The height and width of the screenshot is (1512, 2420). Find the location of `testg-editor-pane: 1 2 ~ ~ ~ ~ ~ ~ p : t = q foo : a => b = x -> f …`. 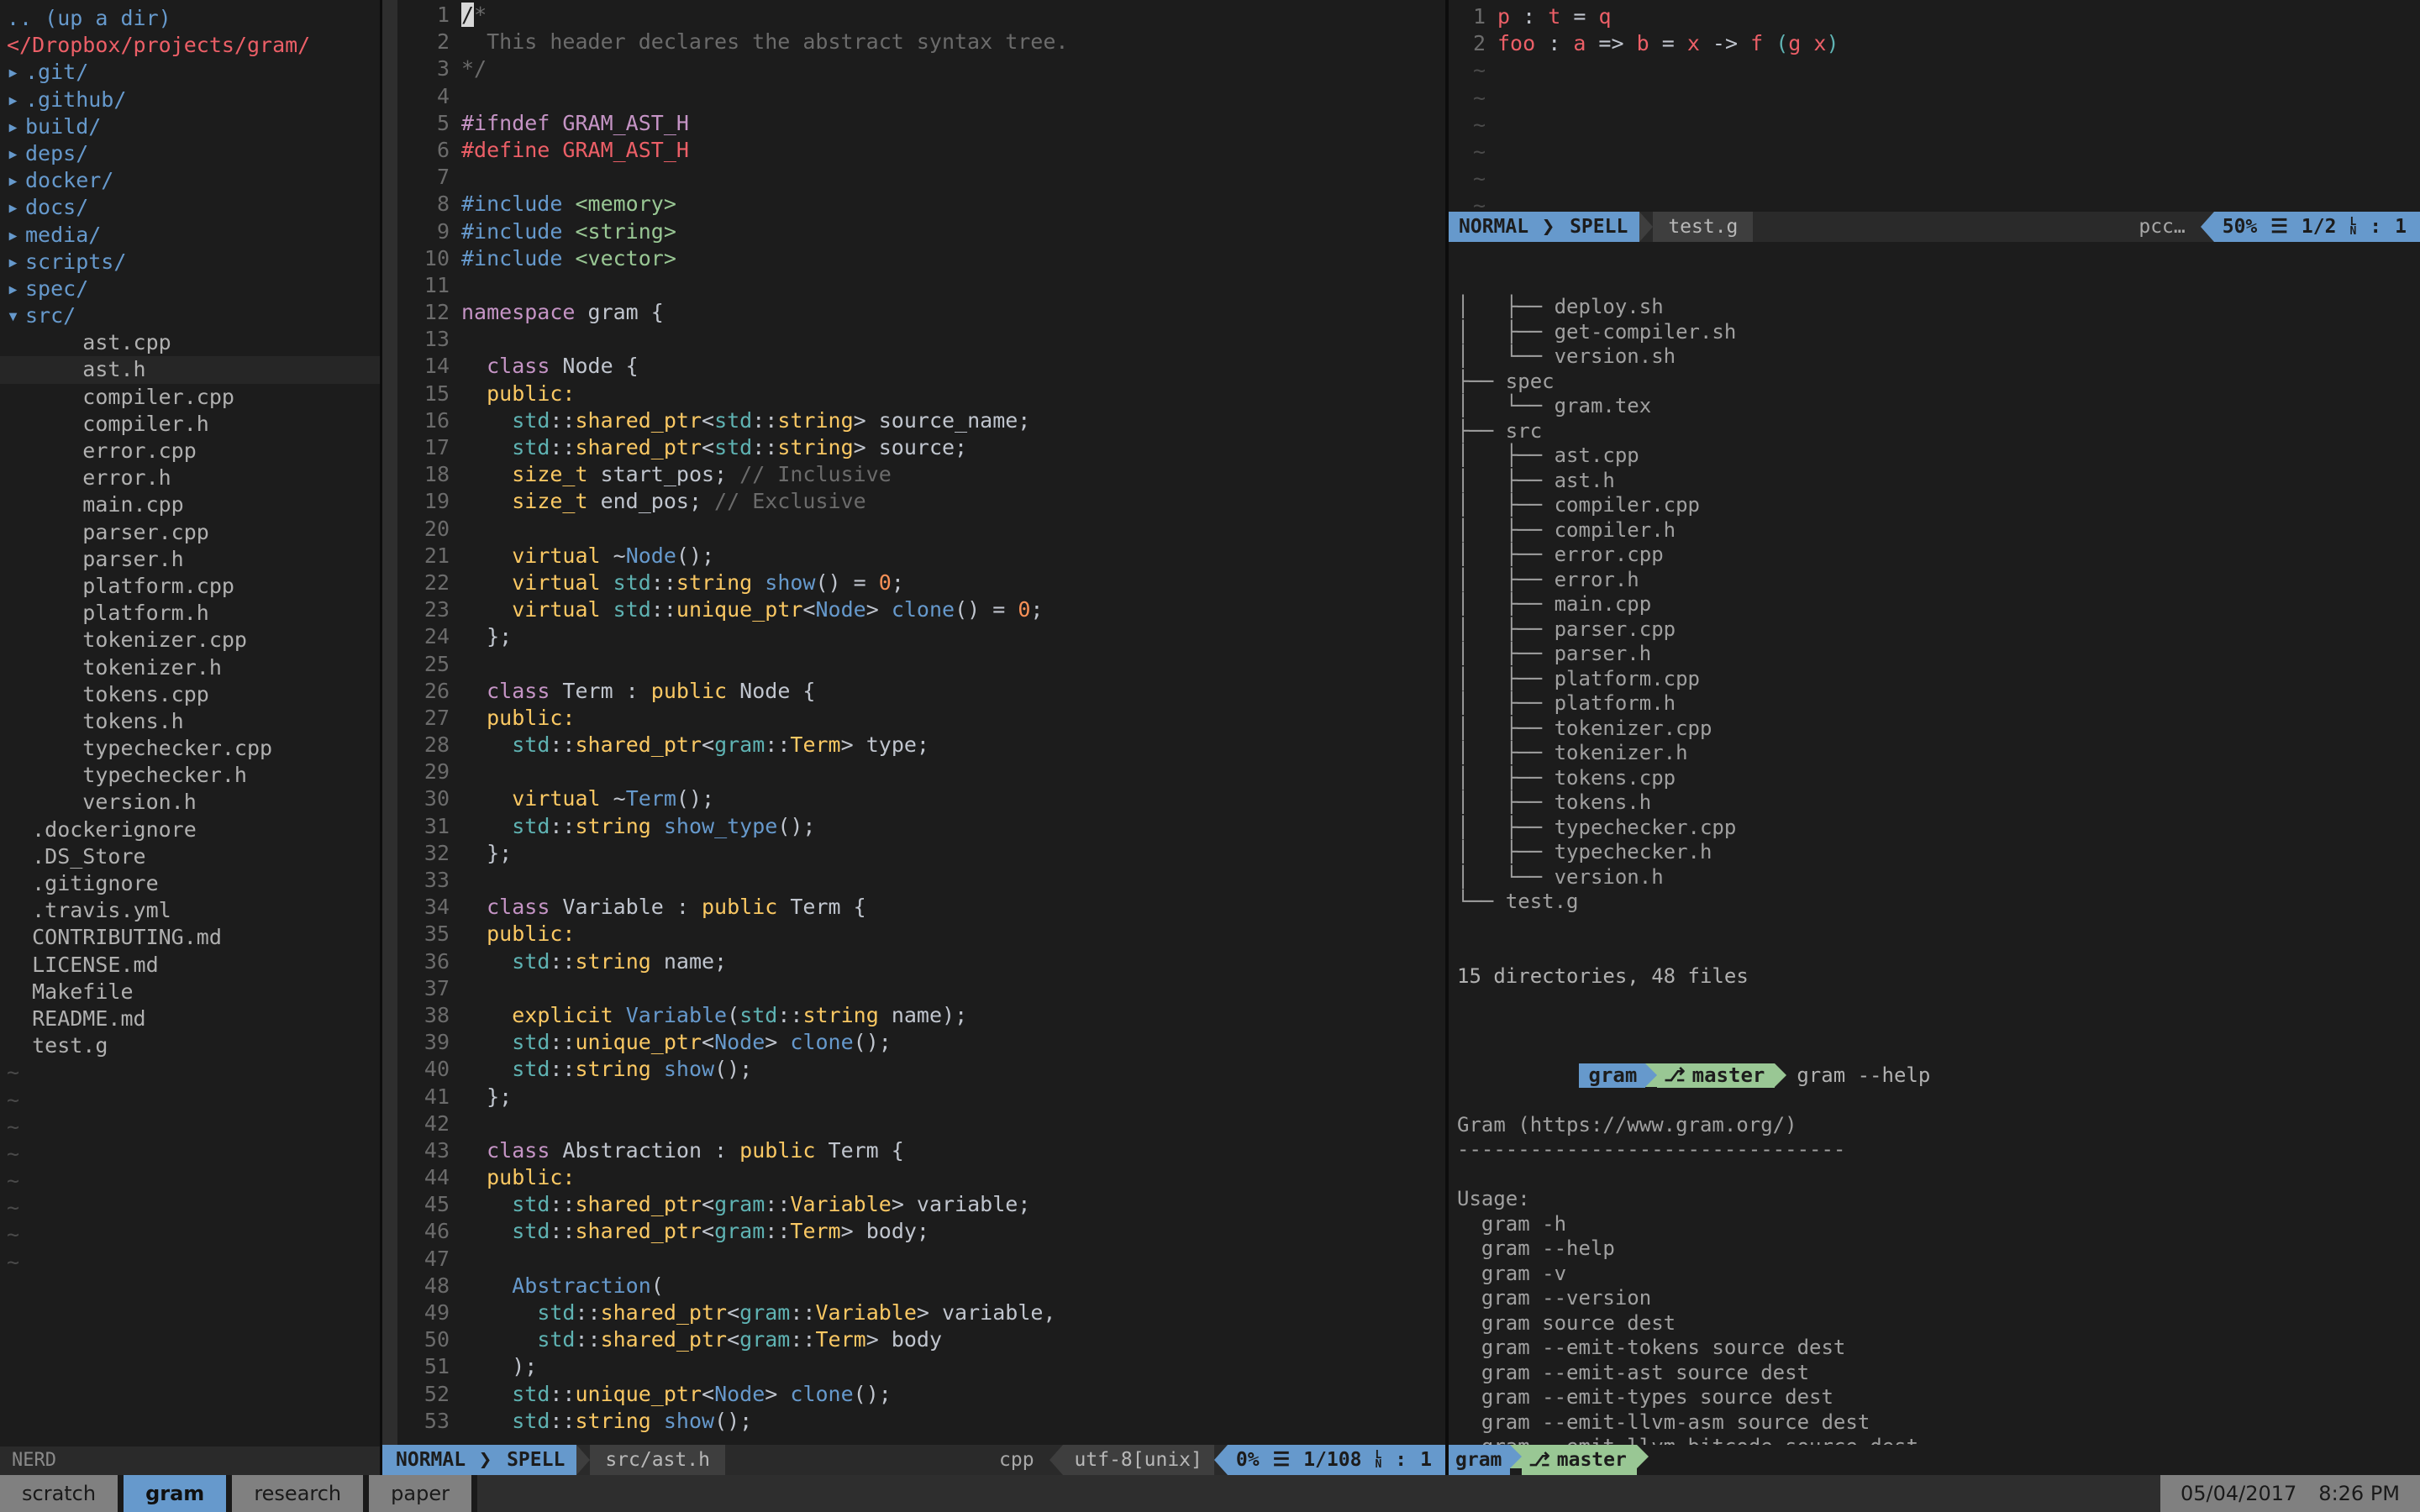

testg-editor-pane: 1 2 ~ ~ ~ ~ ~ ~ p : t = q foo : a => b = x -> f … is located at coordinates (1932, 121).